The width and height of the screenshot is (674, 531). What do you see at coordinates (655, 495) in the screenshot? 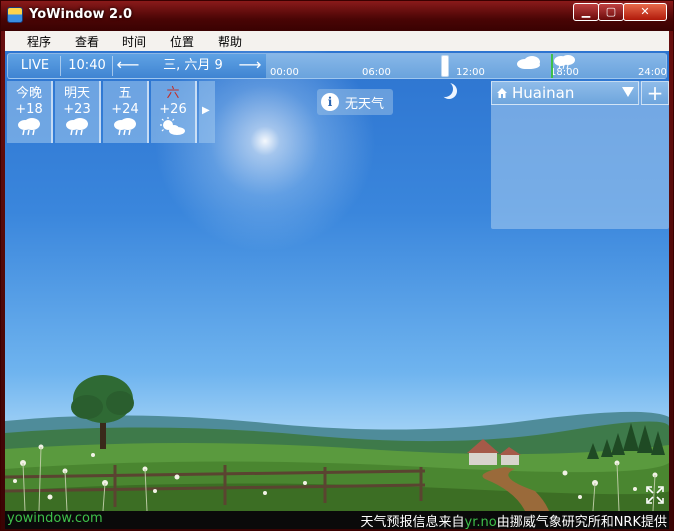
I see `fullscreen-icon` at bounding box center [655, 495].